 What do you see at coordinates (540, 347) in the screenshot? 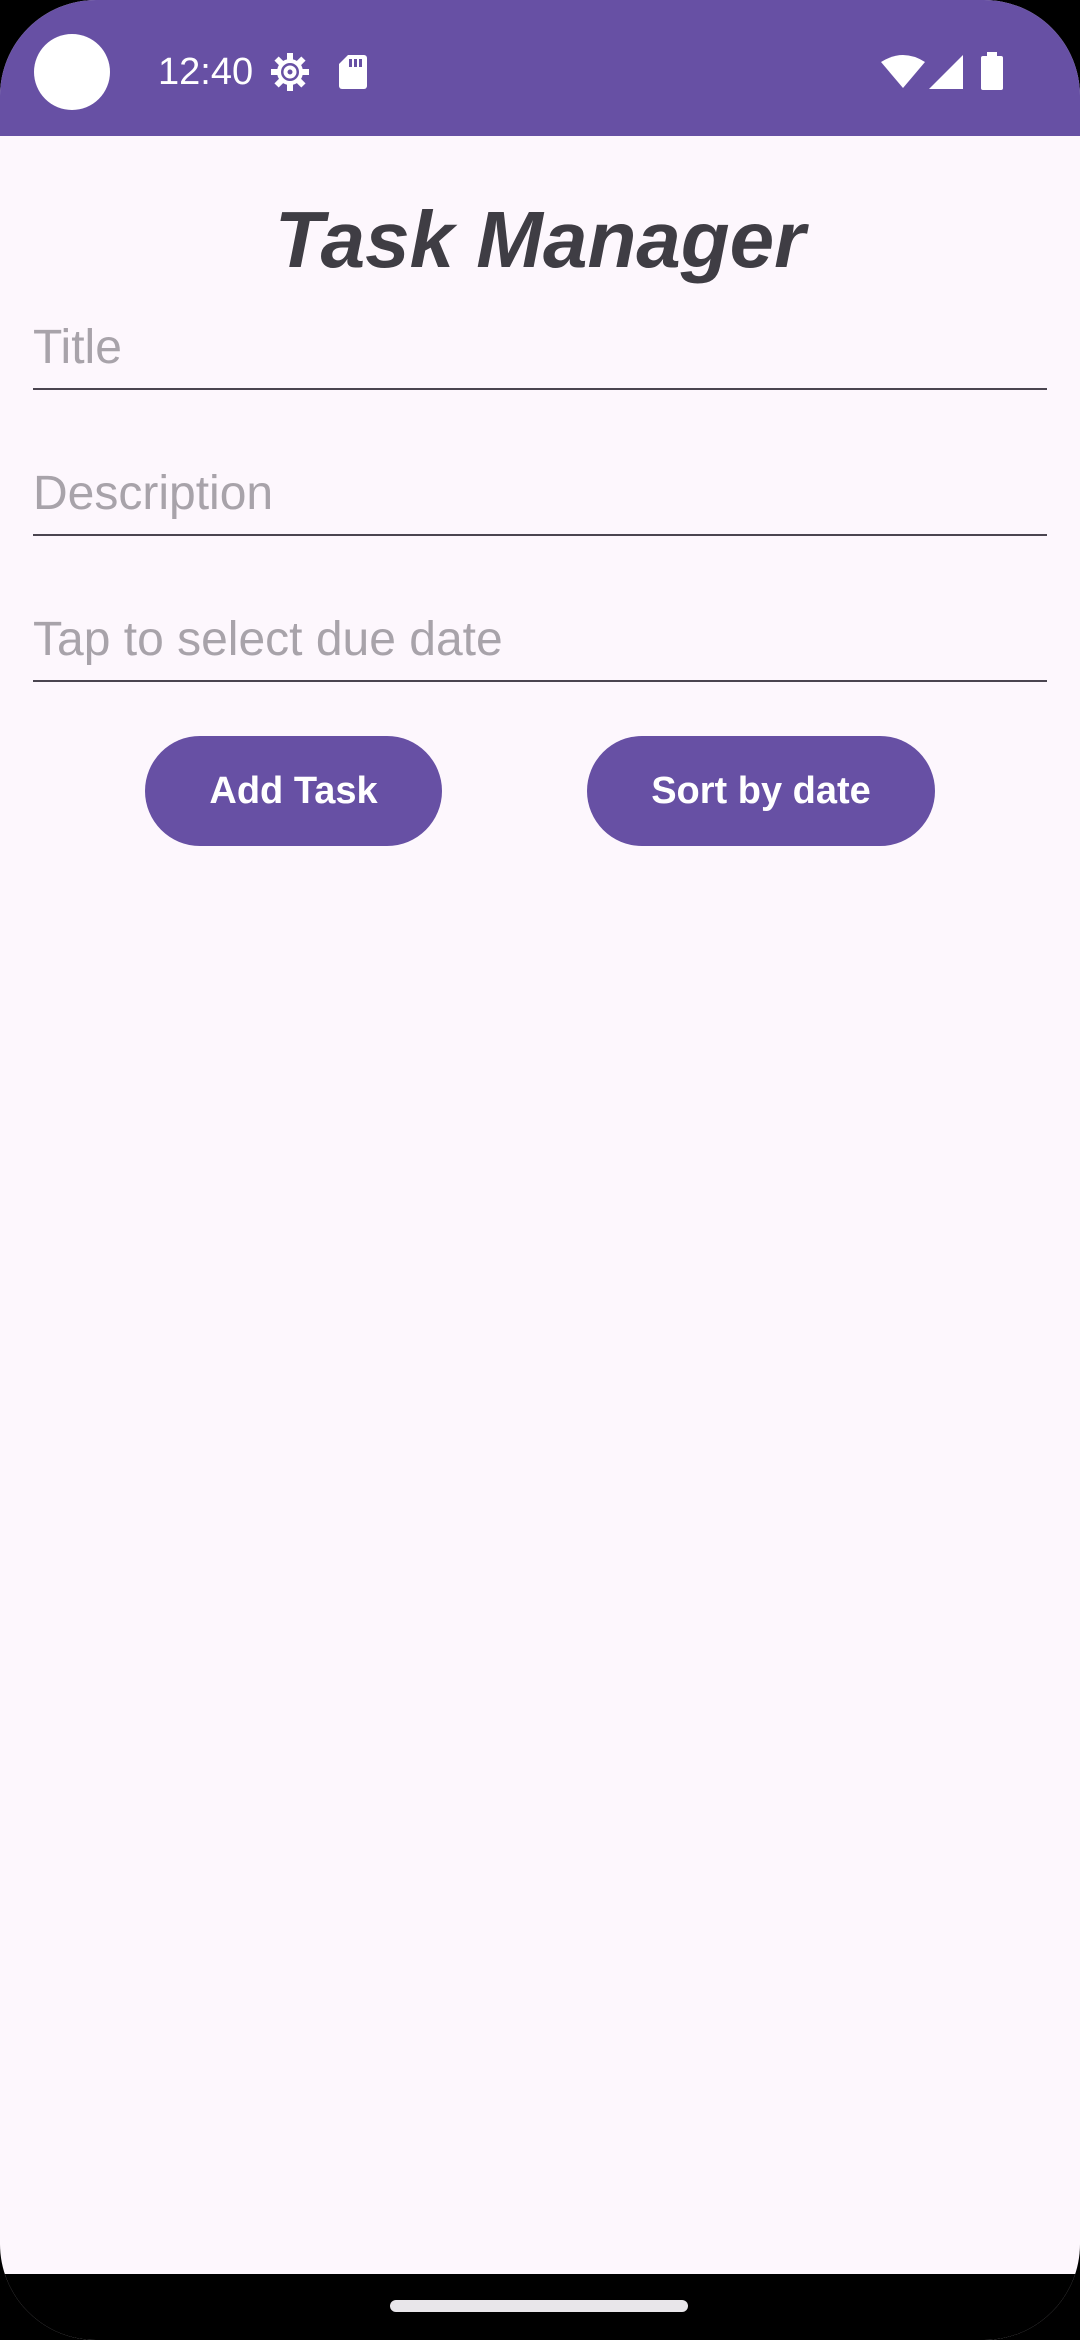
I see `title-input` at bounding box center [540, 347].